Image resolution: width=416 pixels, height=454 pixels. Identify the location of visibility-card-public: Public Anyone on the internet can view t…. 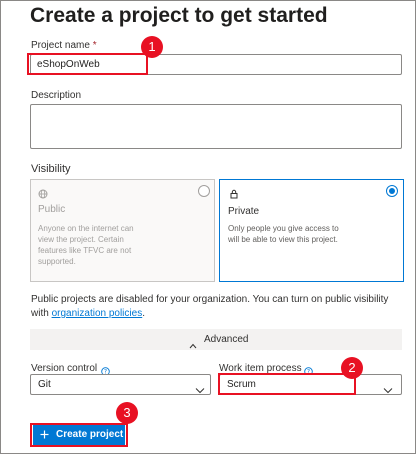
(122, 230).